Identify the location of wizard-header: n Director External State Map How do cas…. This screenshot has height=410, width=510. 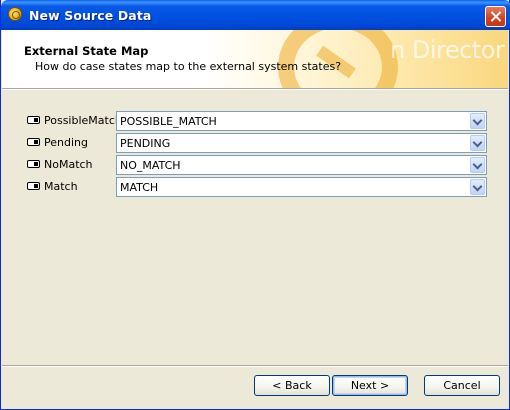
(255, 59).